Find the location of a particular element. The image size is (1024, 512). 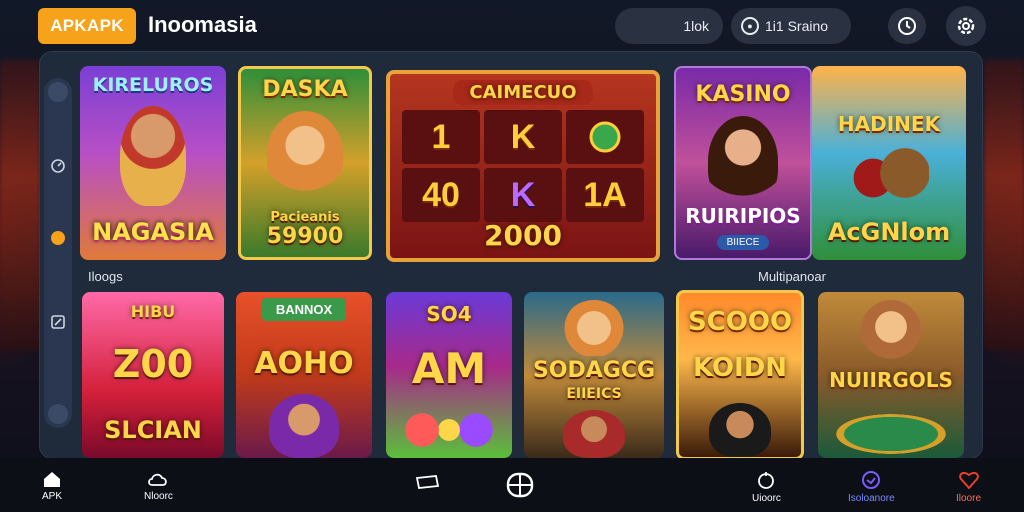

nav-item-isoloanore: Isoloanore is located at coordinates (871, 487).